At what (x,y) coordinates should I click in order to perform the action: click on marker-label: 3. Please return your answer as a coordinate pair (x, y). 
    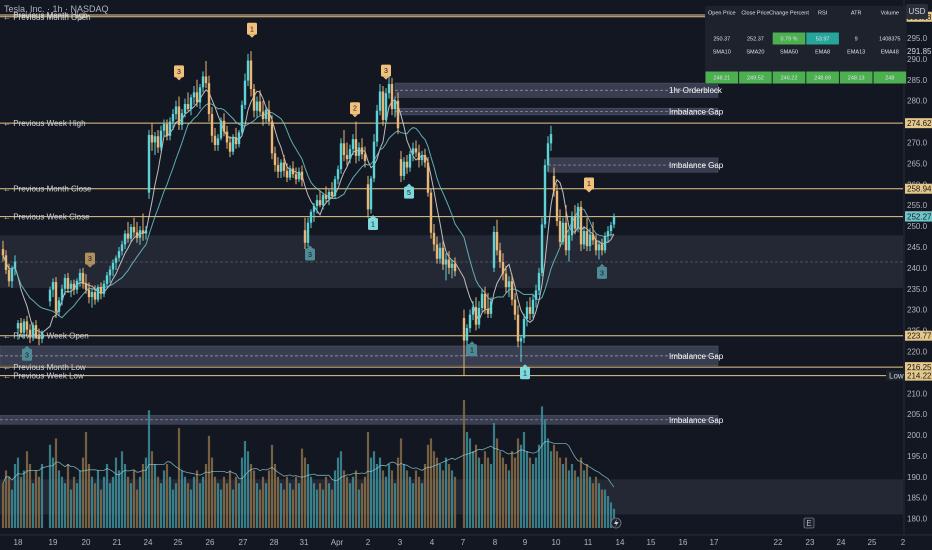
    Looking at the image, I should click on (310, 255).